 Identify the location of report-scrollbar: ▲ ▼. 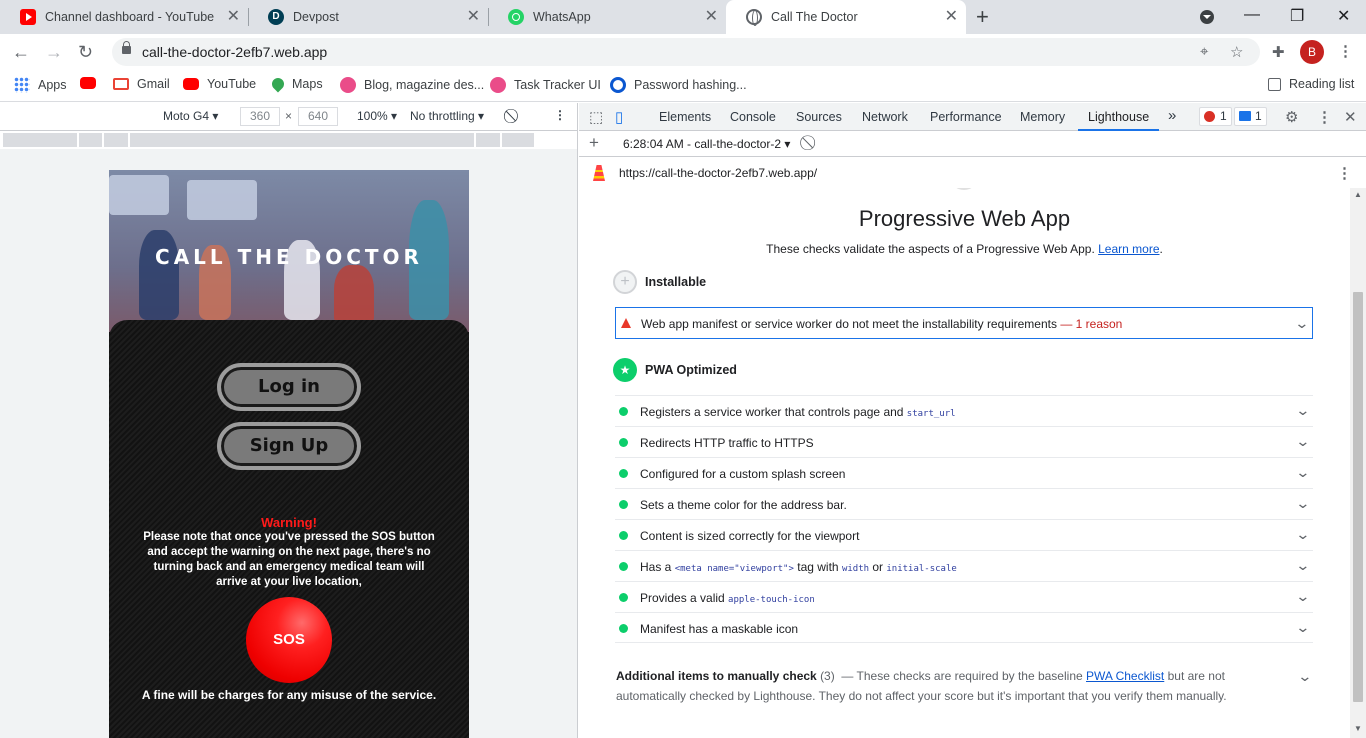
(1358, 463).